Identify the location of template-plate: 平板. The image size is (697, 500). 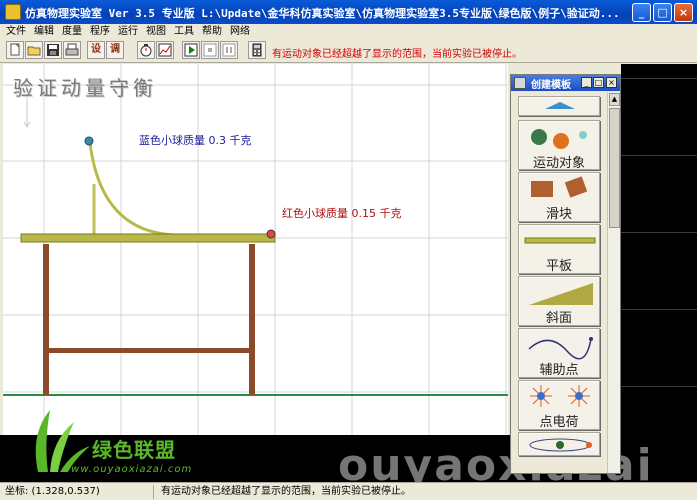
(559, 249).